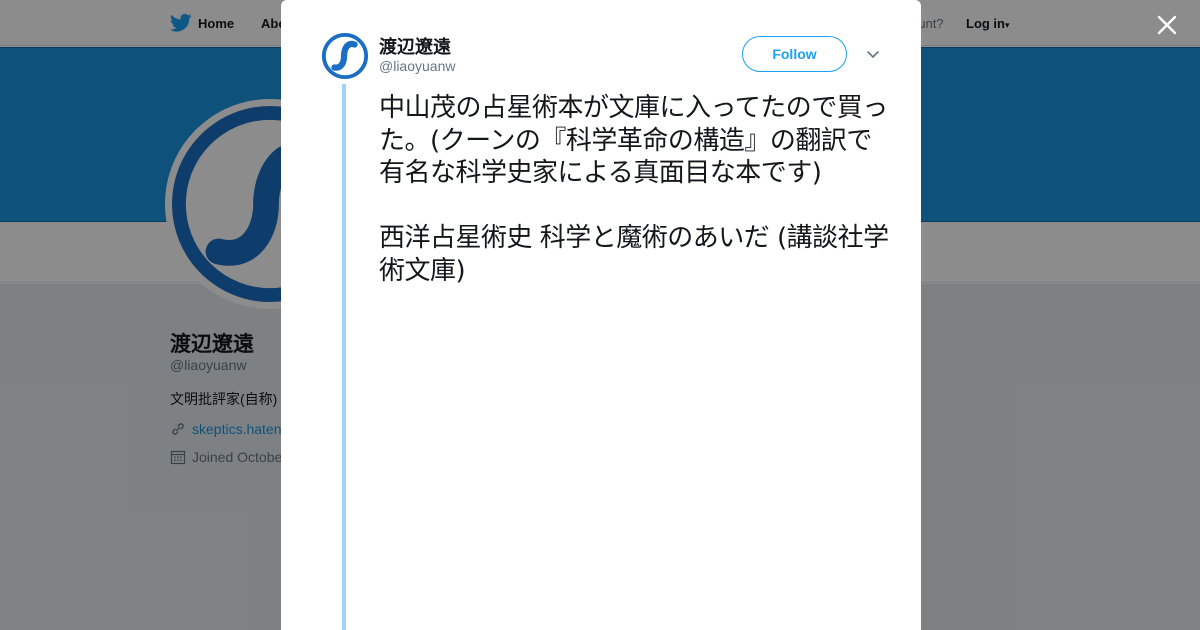  What do you see at coordinates (873, 54) in the screenshot?
I see `chevron-down-icon` at bounding box center [873, 54].